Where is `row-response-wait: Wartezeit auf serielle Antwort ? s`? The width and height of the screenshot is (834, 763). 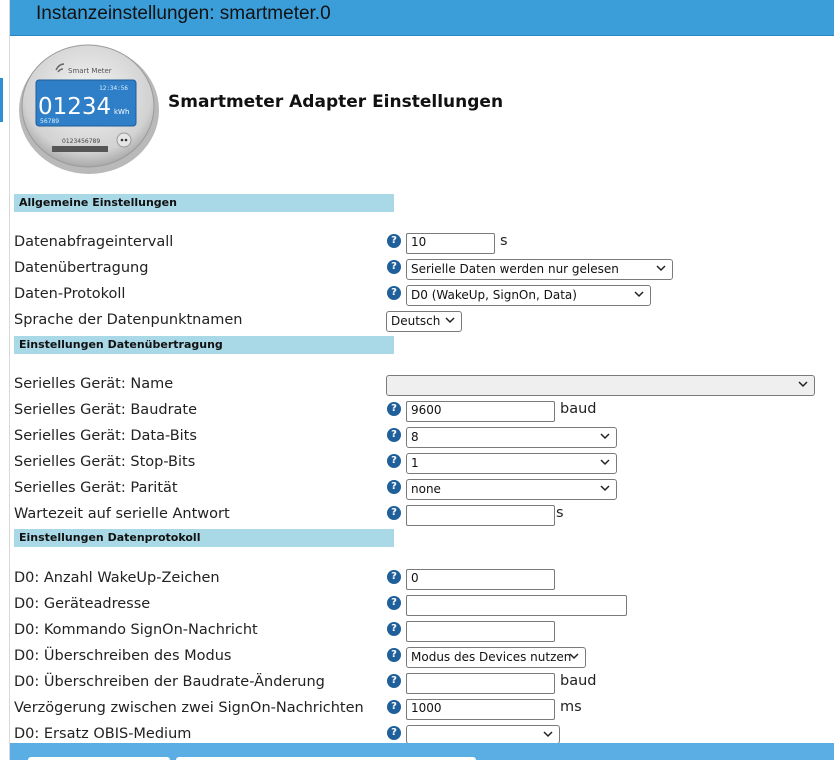
row-response-wait: Wartezeit auf serielle Antwort ? s is located at coordinates (417, 518).